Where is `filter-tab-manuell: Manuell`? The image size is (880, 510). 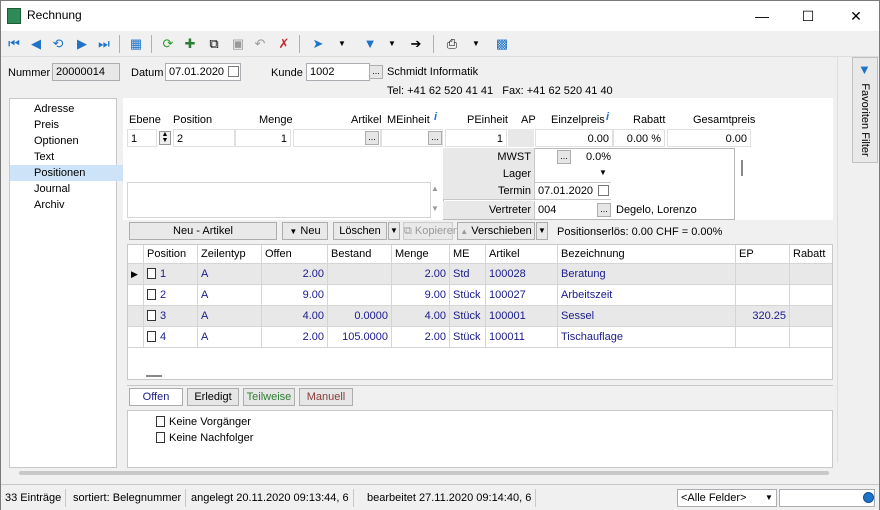
filter-tab-manuell: Manuell is located at coordinates (326, 397).